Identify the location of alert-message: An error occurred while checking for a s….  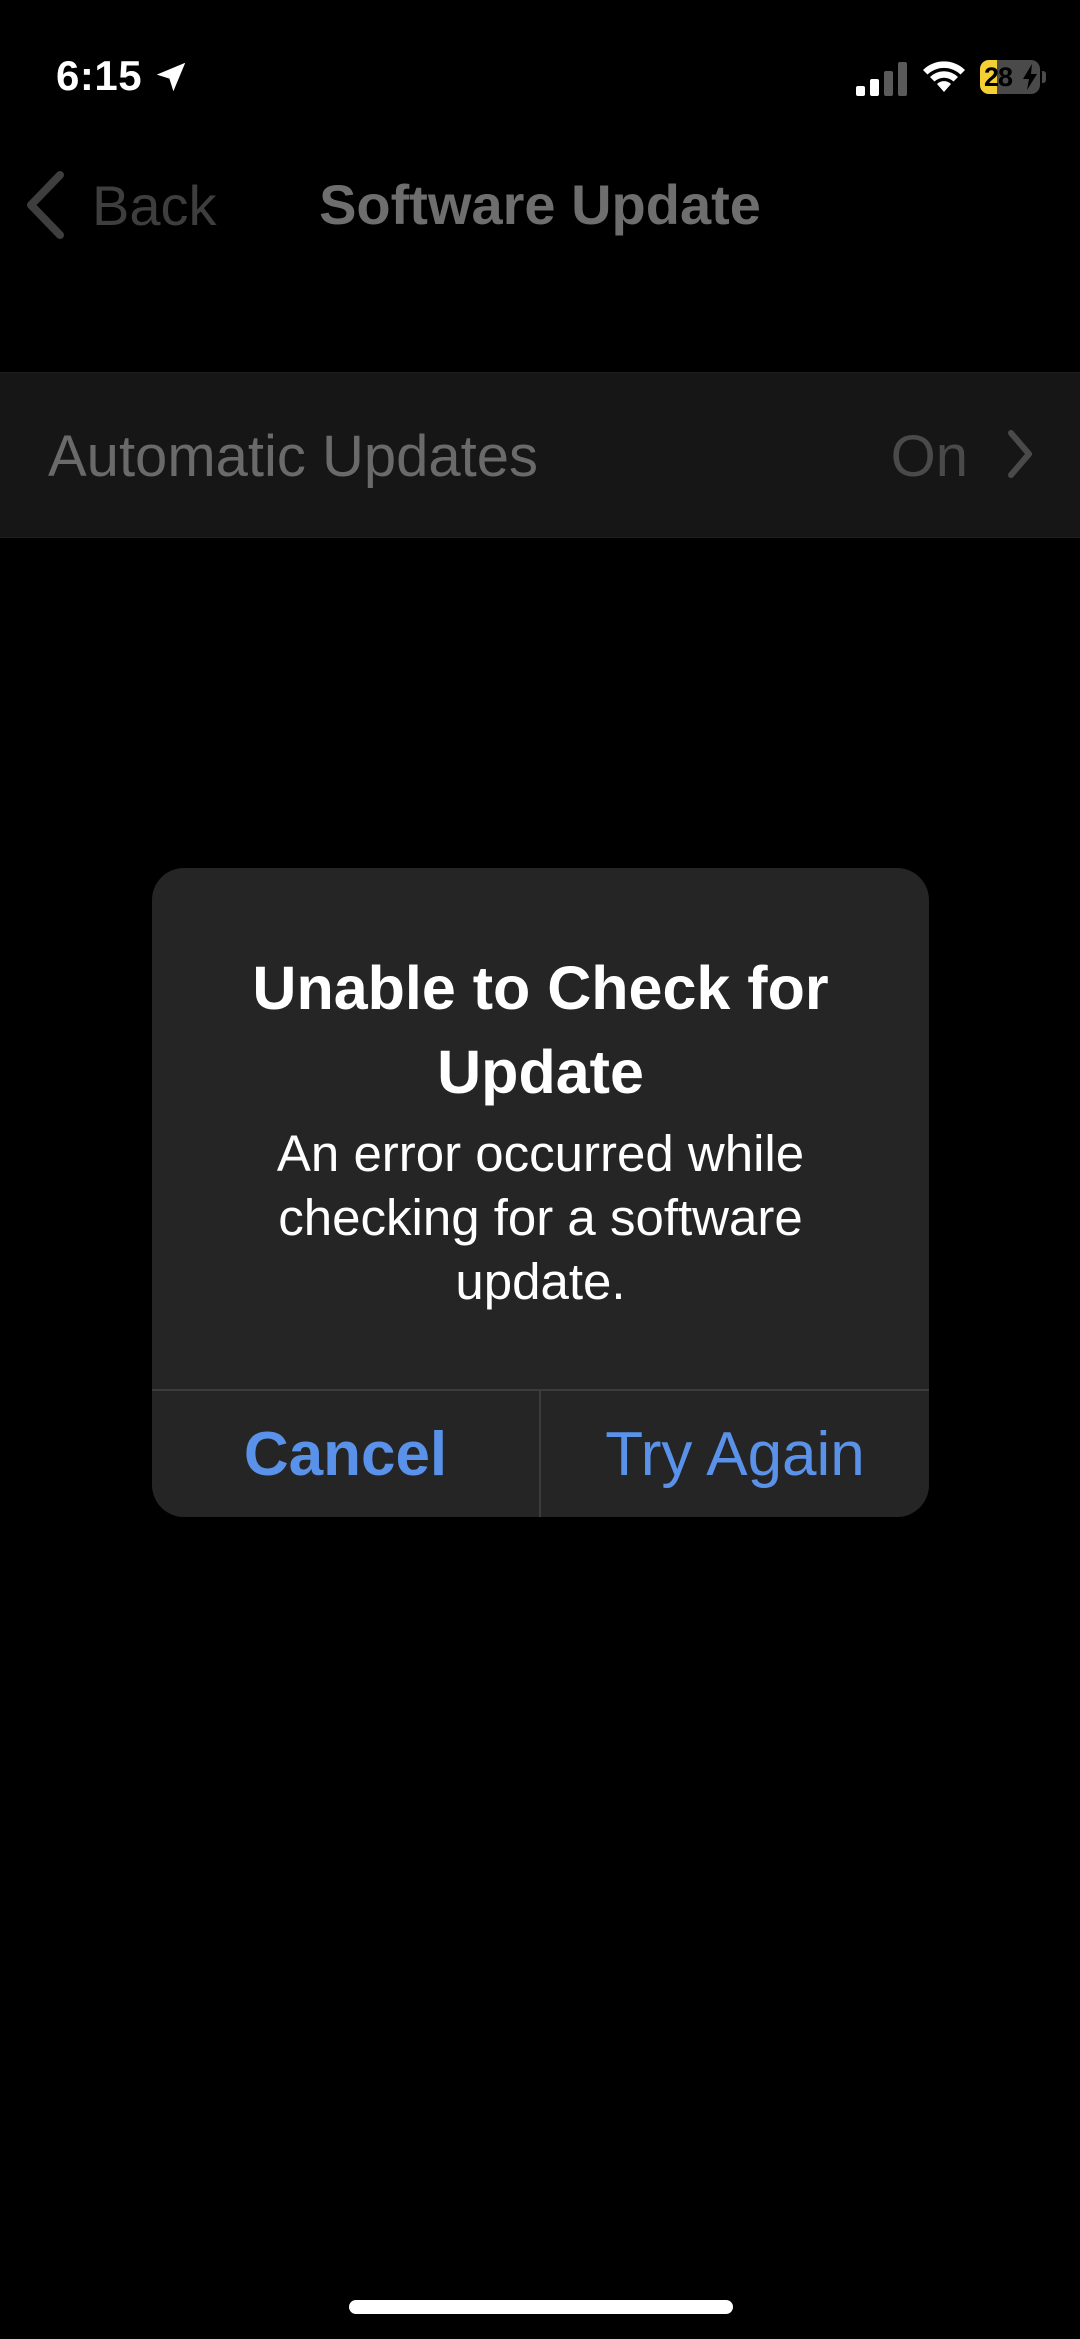
(540, 1217).